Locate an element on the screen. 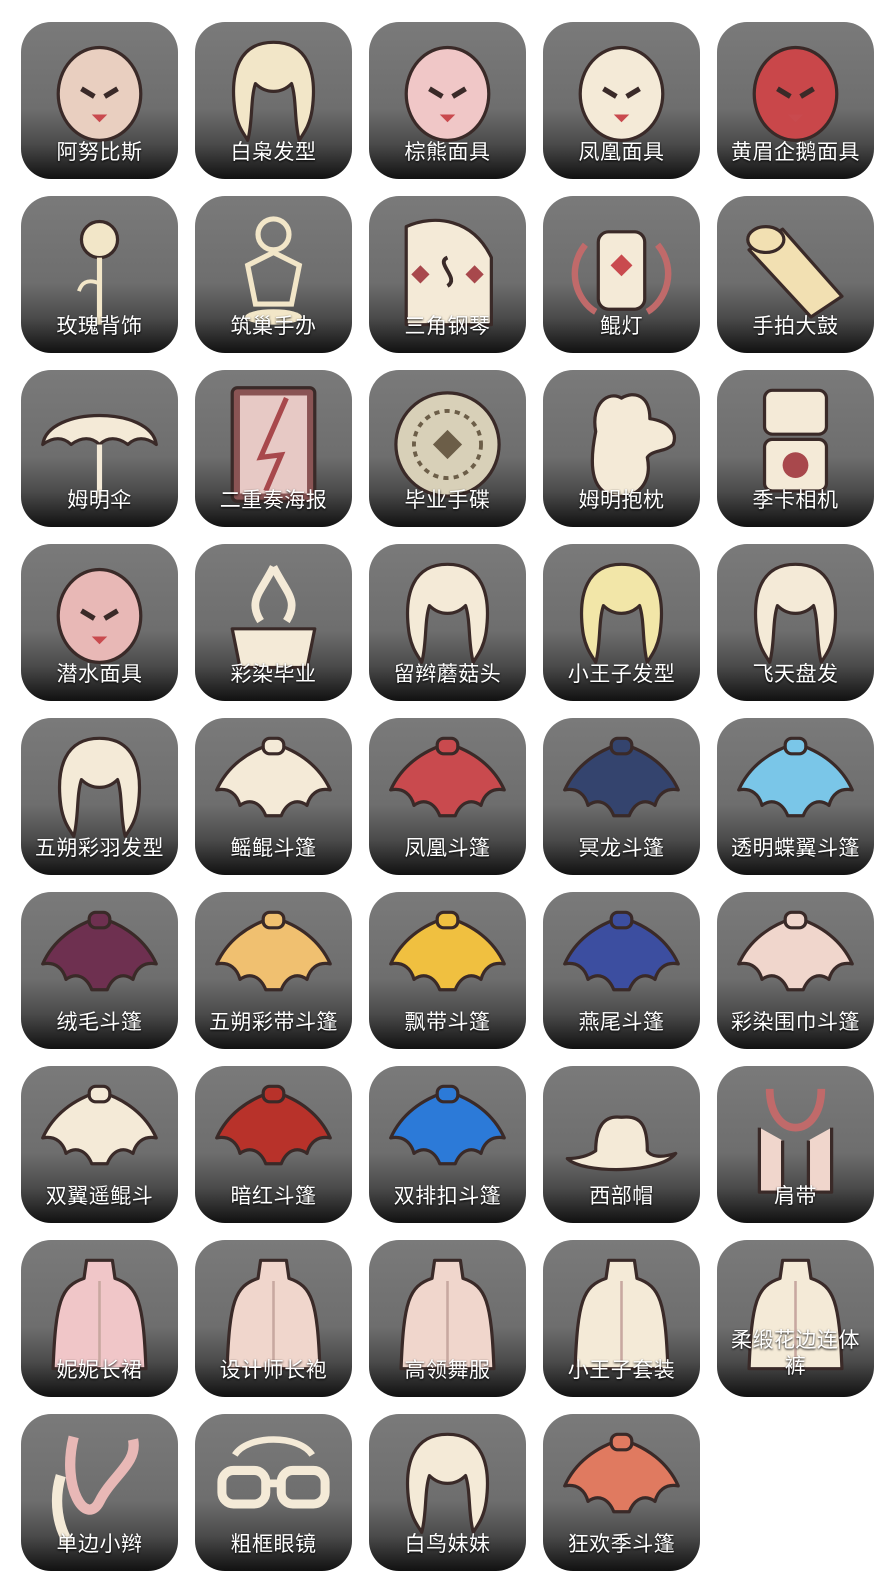 This screenshot has width=896, height=1571. item-label: 鳐鲲斗篷 is located at coordinates (273, 848).